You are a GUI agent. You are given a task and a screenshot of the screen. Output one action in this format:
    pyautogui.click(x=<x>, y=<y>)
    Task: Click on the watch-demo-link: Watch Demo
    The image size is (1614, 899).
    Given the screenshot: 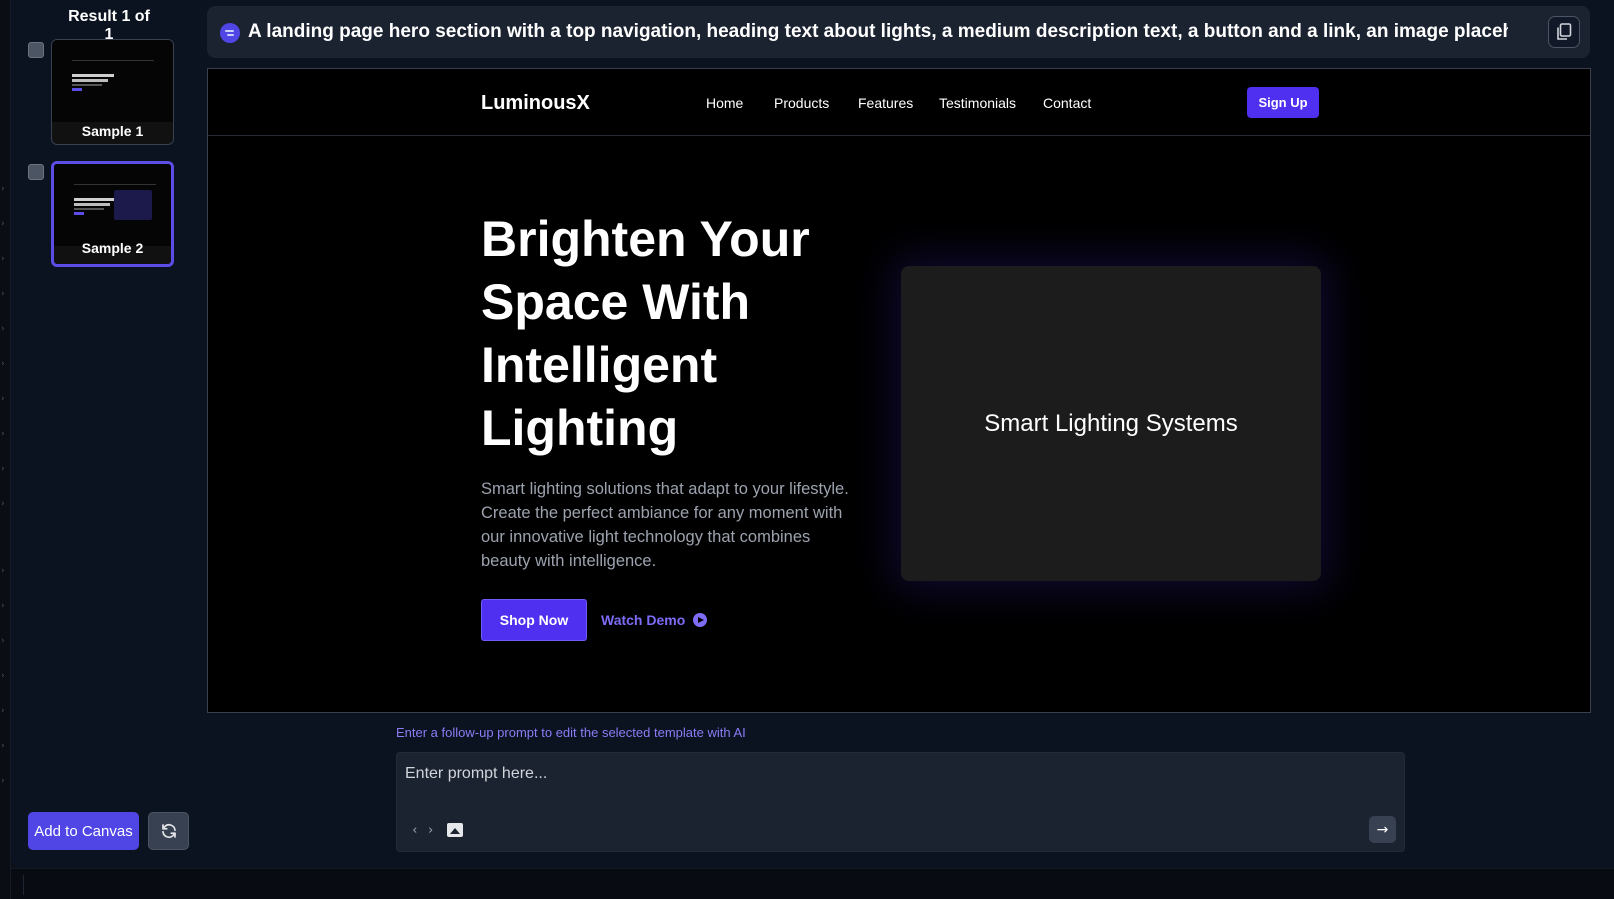 What is the action you would take?
    pyautogui.click(x=654, y=620)
    